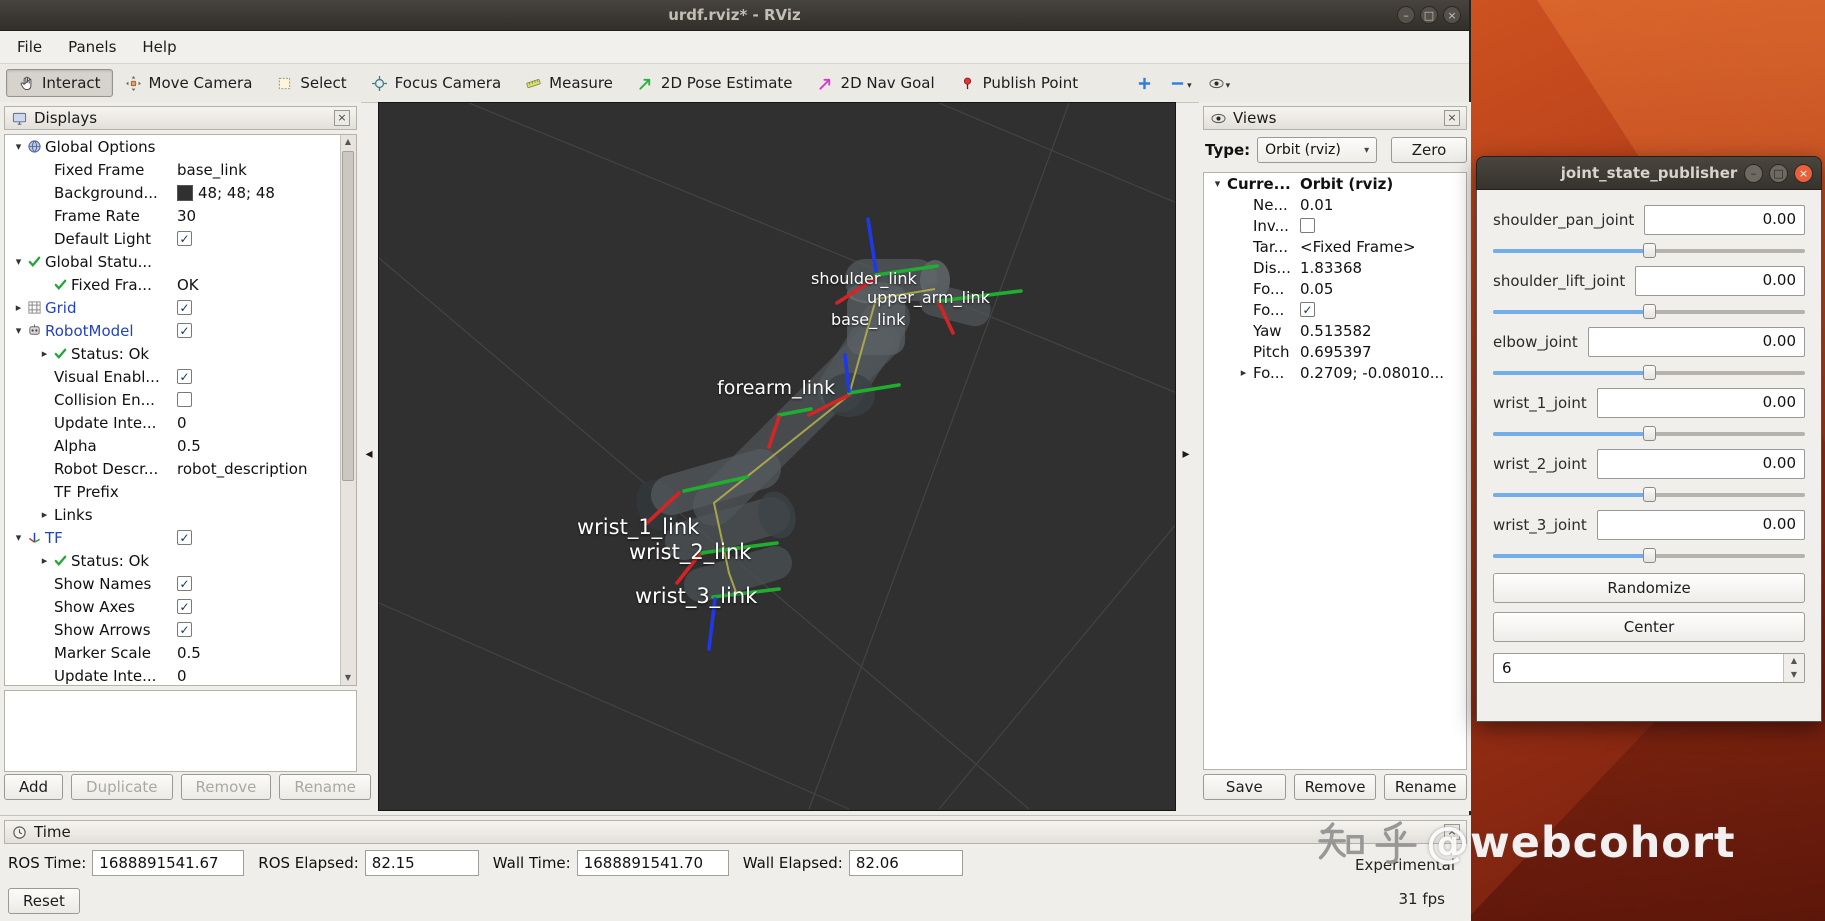 This screenshot has height=921, width=1825. I want to click on randomize-button: Randomize, so click(1649, 588).